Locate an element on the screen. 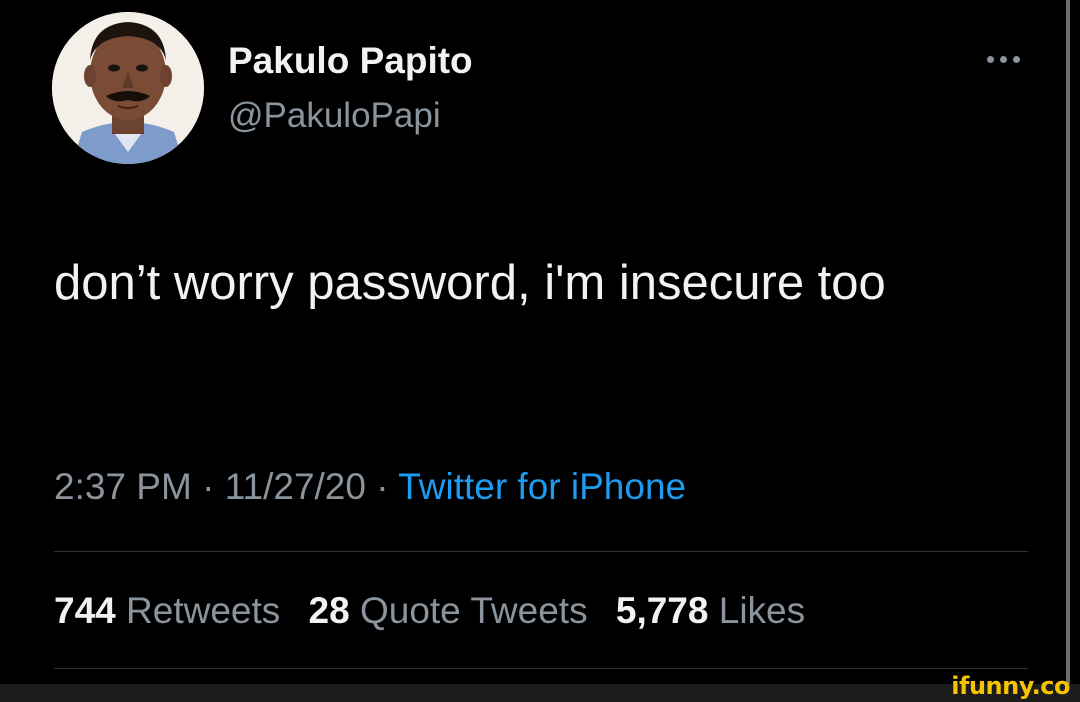 This screenshot has height=702, width=1080. likes-label: Likes is located at coordinates (762, 610).